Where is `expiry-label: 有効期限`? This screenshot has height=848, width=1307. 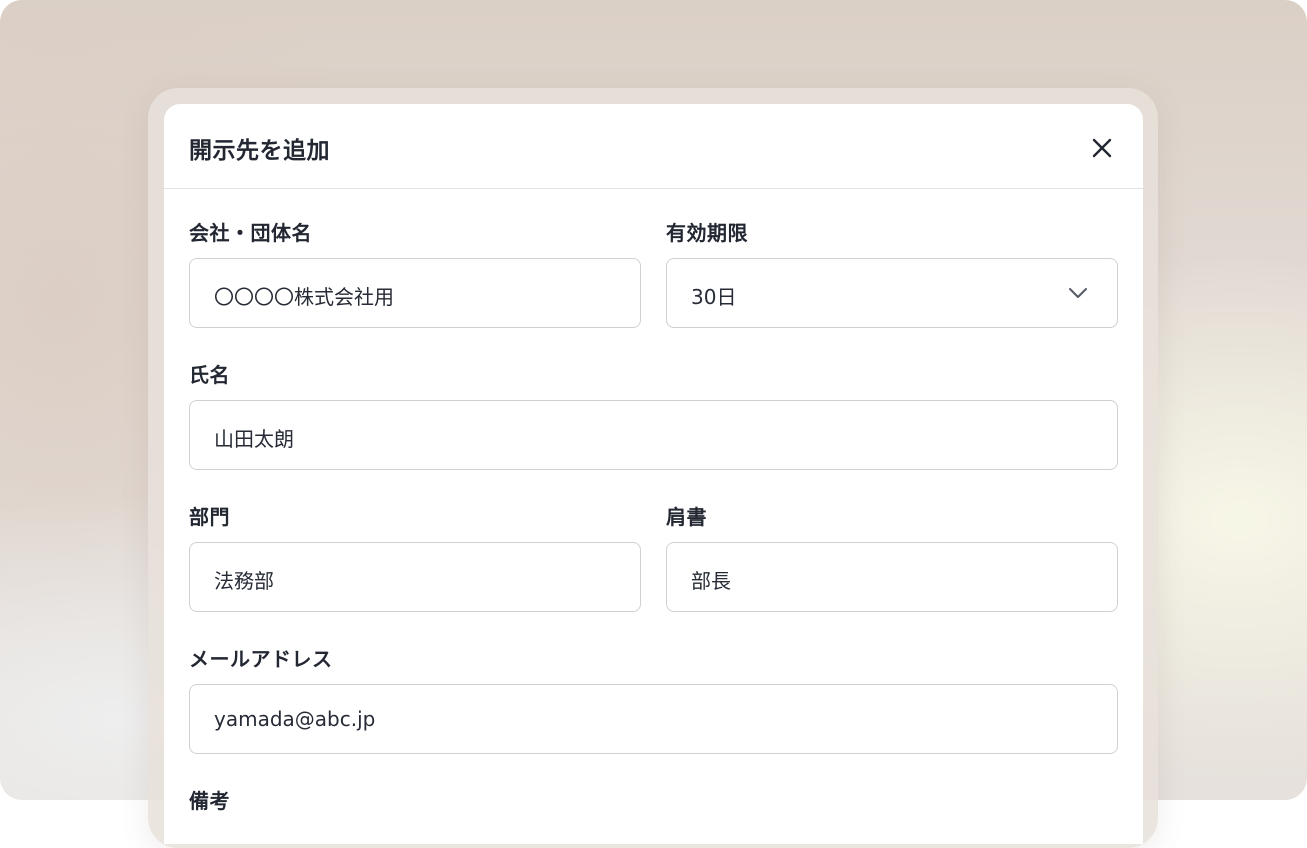 expiry-label: 有効期限 is located at coordinates (707, 233).